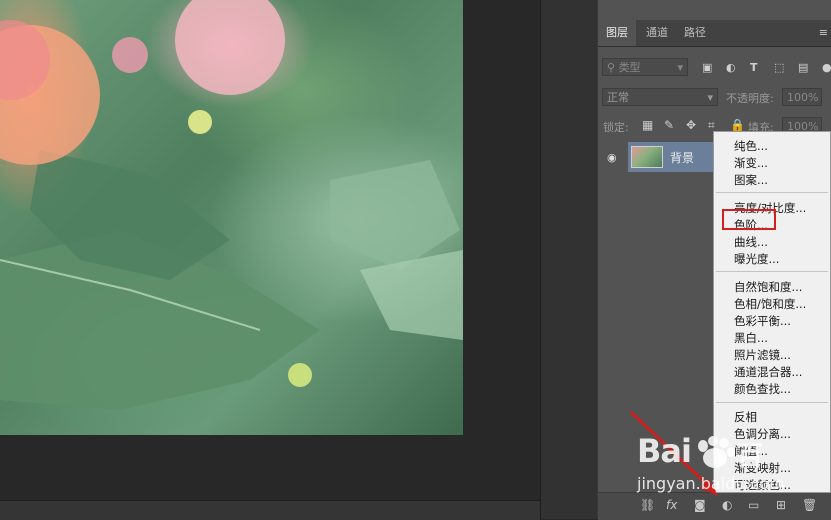  Describe the element at coordinates (716, 452) in the screenshot. I see `paw-icon` at that location.